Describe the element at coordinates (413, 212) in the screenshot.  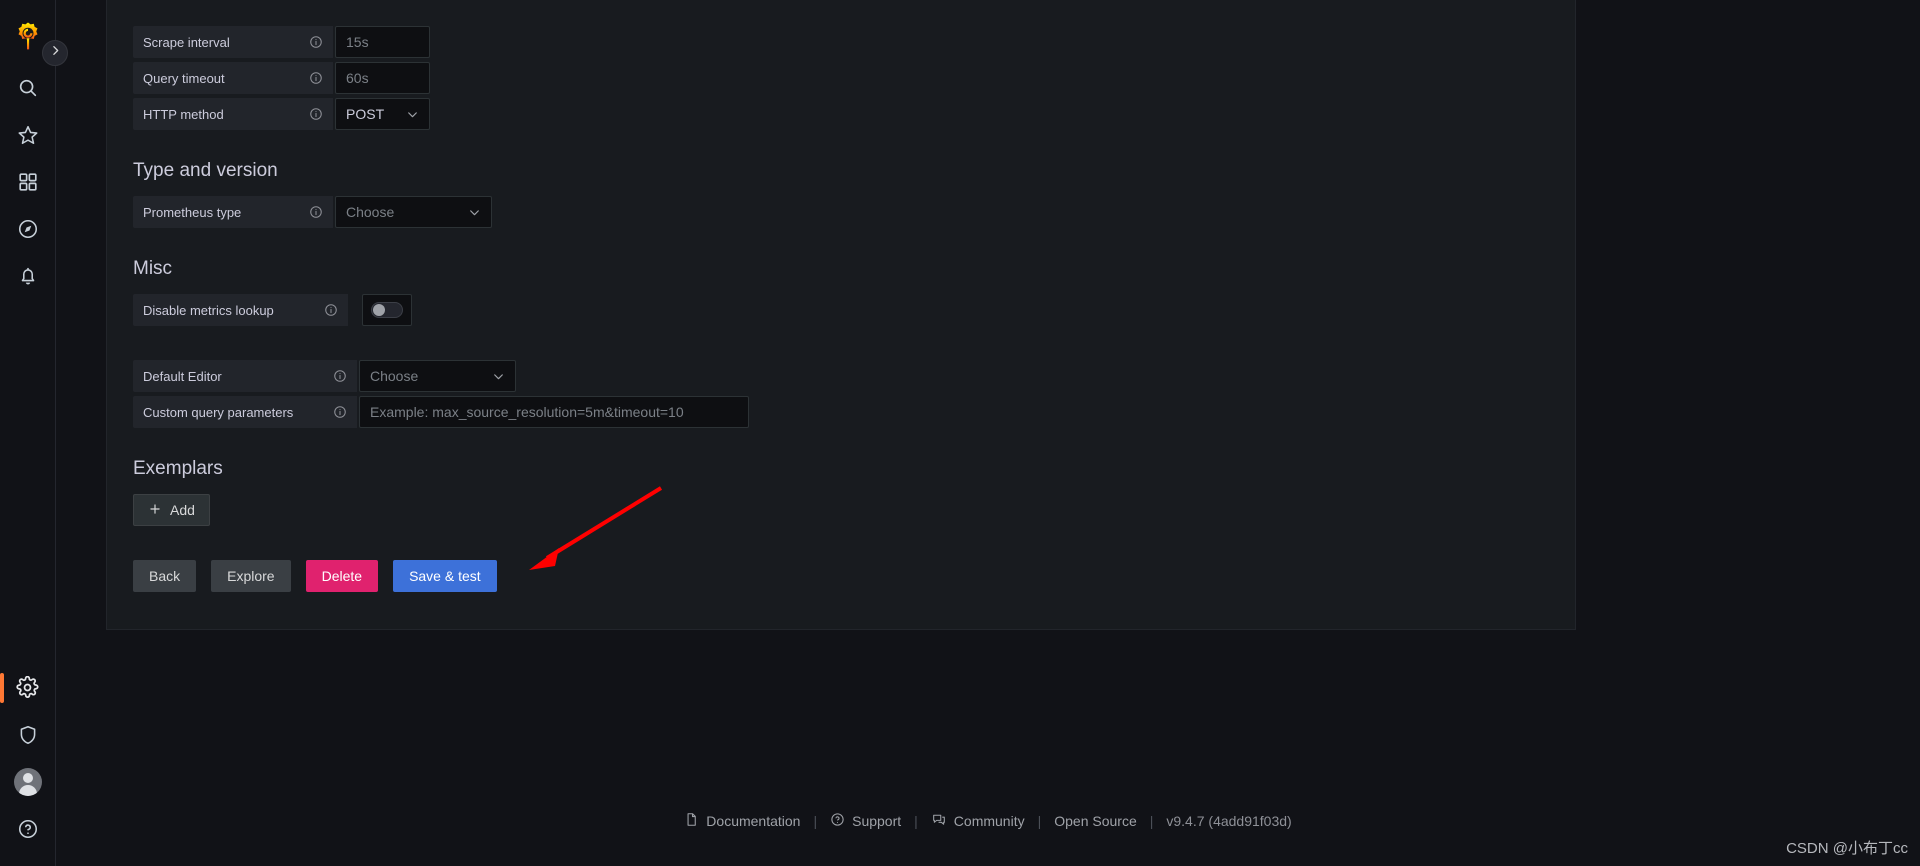
I see `prometheus-type-select: Choose` at that location.